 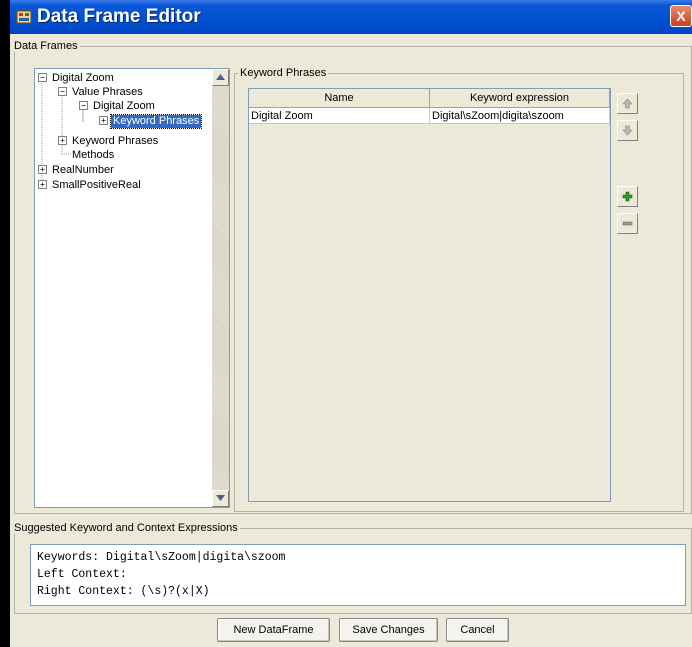 What do you see at coordinates (161, 557) in the screenshot?
I see `keywords-line: Keywords: Digital\sZoom|digita\szoom` at bounding box center [161, 557].